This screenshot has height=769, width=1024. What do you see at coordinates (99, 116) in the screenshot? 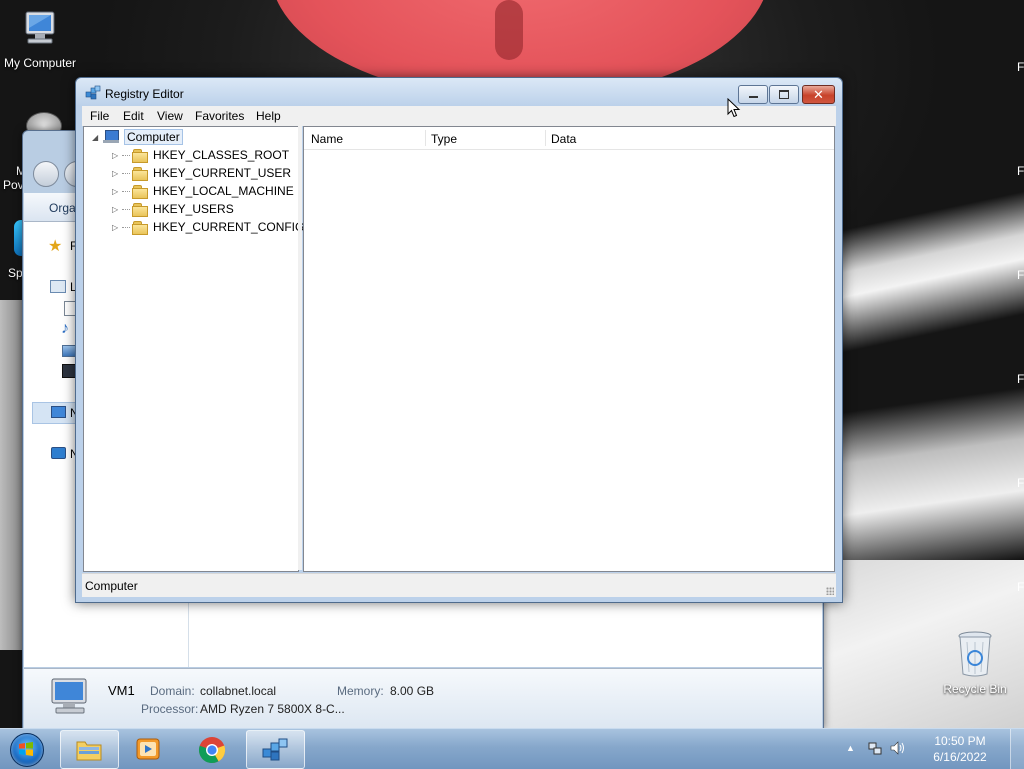
I see `menu-file: File` at bounding box center [99, 116].